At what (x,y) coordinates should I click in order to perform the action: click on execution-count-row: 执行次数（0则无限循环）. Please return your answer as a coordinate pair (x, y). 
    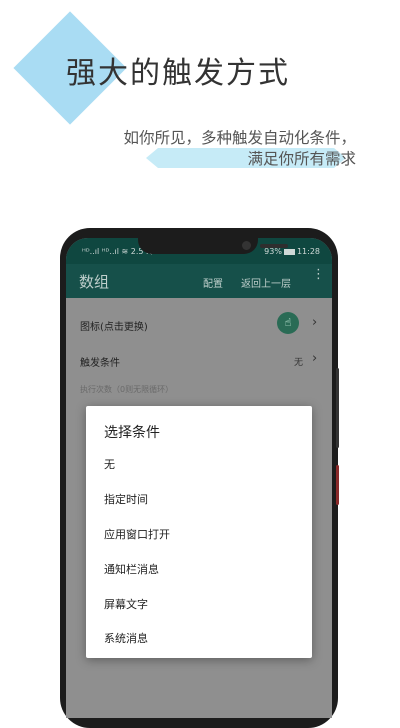
    Looking at the image, I should click on (199, 391).